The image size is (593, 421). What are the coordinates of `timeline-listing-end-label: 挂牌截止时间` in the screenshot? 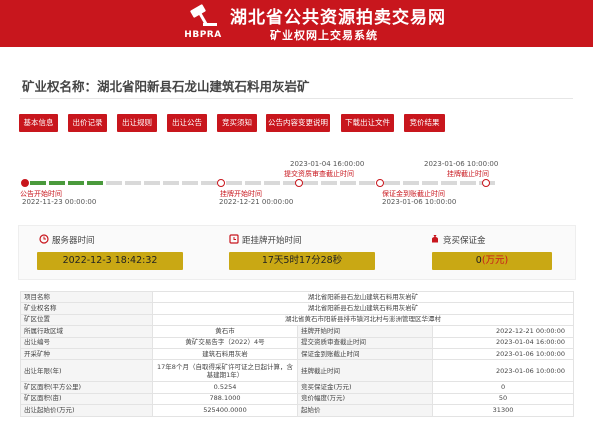 It's located at (468, 174).